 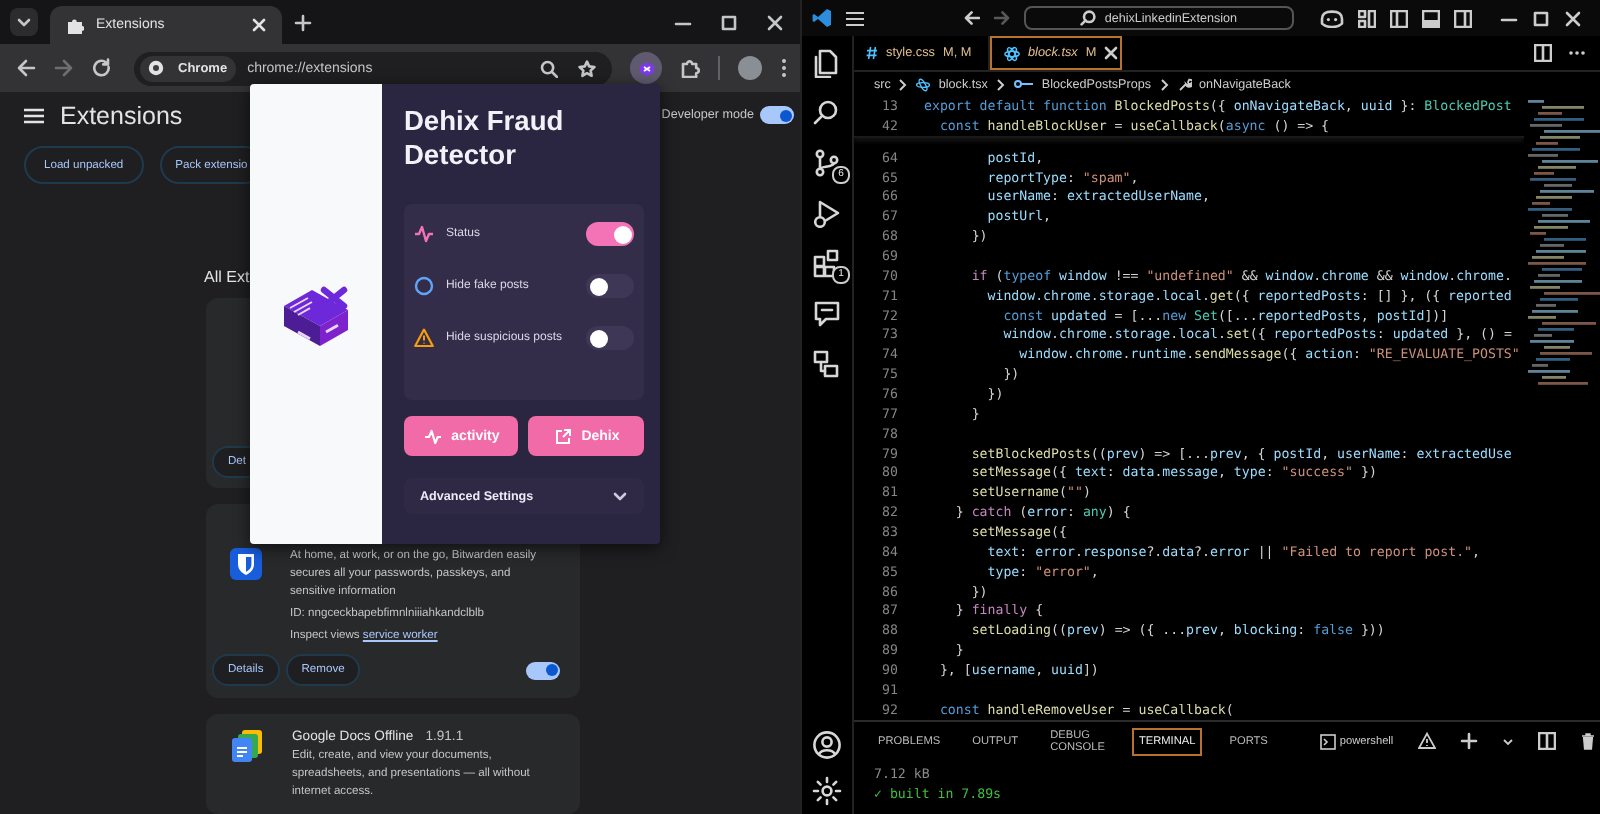 I want to click on logo-icon, so click(x=646, y=68).